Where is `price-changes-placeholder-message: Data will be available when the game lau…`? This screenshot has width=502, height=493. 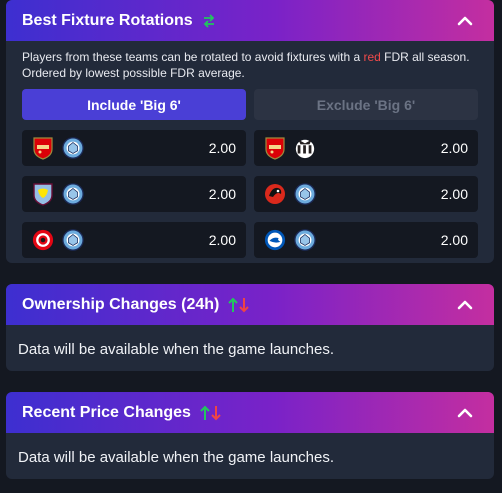 price-changes-placeholder-message: Data will be available when the game lau… is located at coordinates (176, 457).